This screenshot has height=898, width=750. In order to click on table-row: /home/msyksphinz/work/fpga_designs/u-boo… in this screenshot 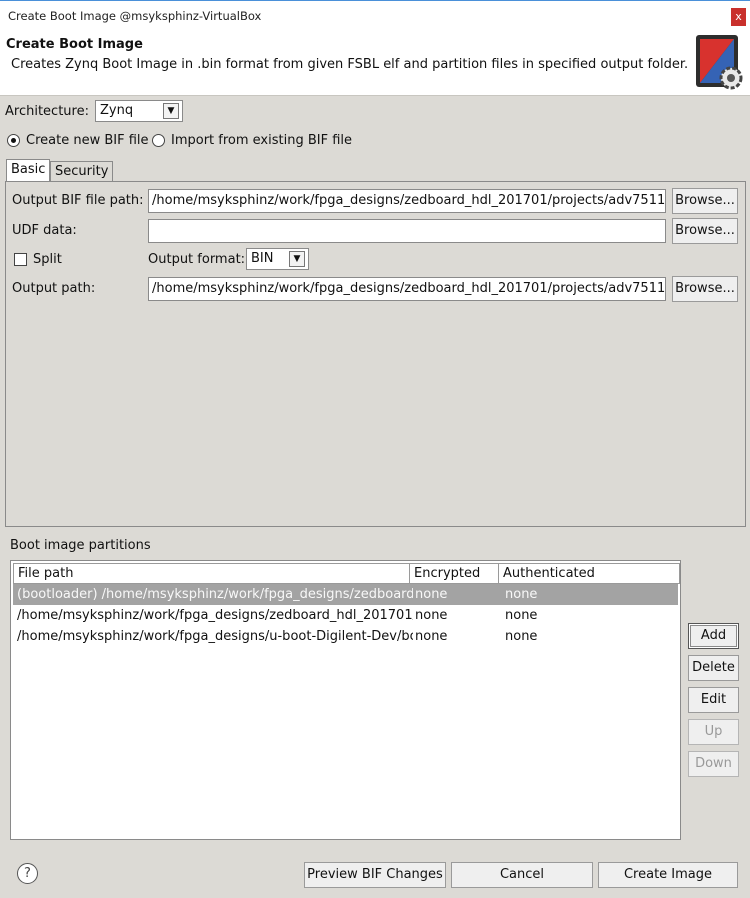, I will do `click(345, 636)`.